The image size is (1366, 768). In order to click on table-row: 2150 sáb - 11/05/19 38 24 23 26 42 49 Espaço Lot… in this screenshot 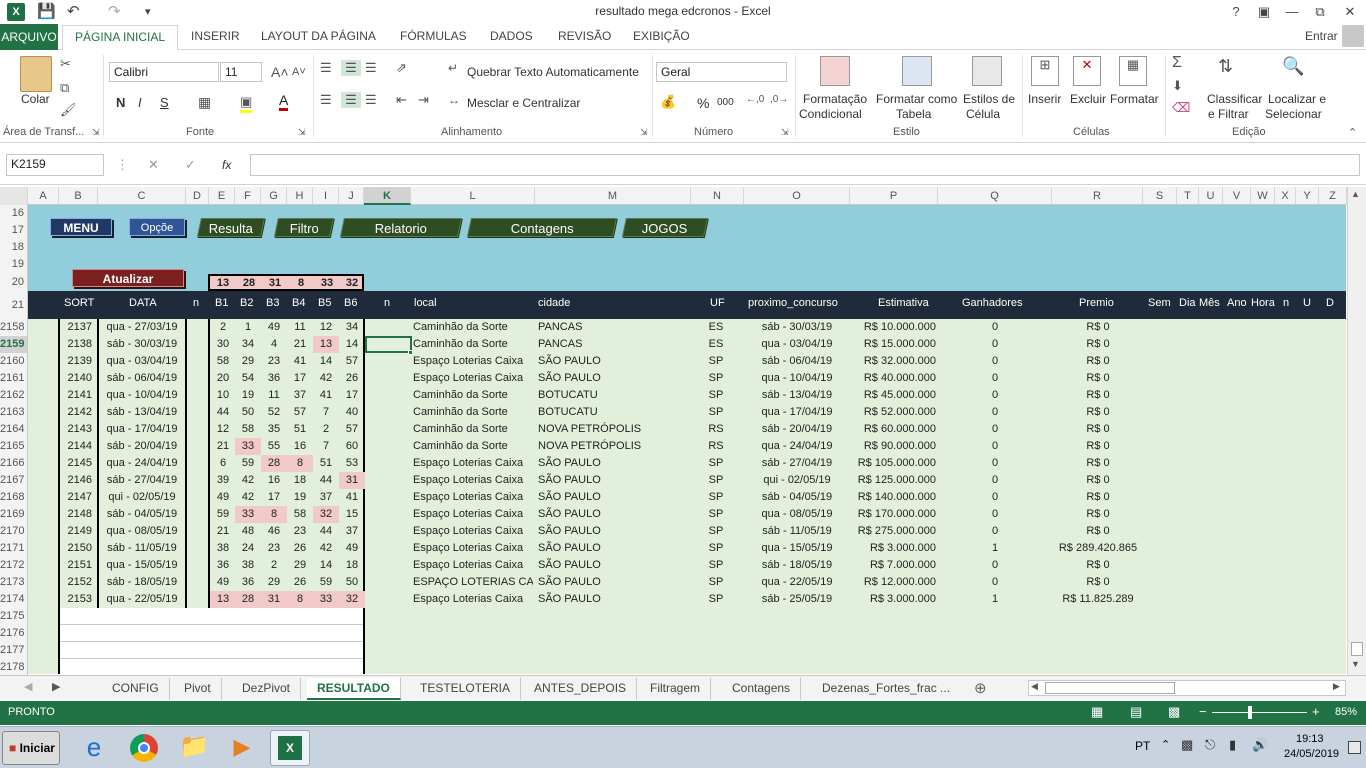, I will do `click(687, 548)`.